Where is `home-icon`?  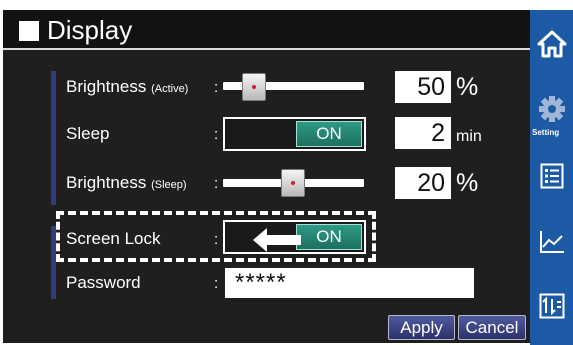 home-icon is located at coordinates (551, 44).